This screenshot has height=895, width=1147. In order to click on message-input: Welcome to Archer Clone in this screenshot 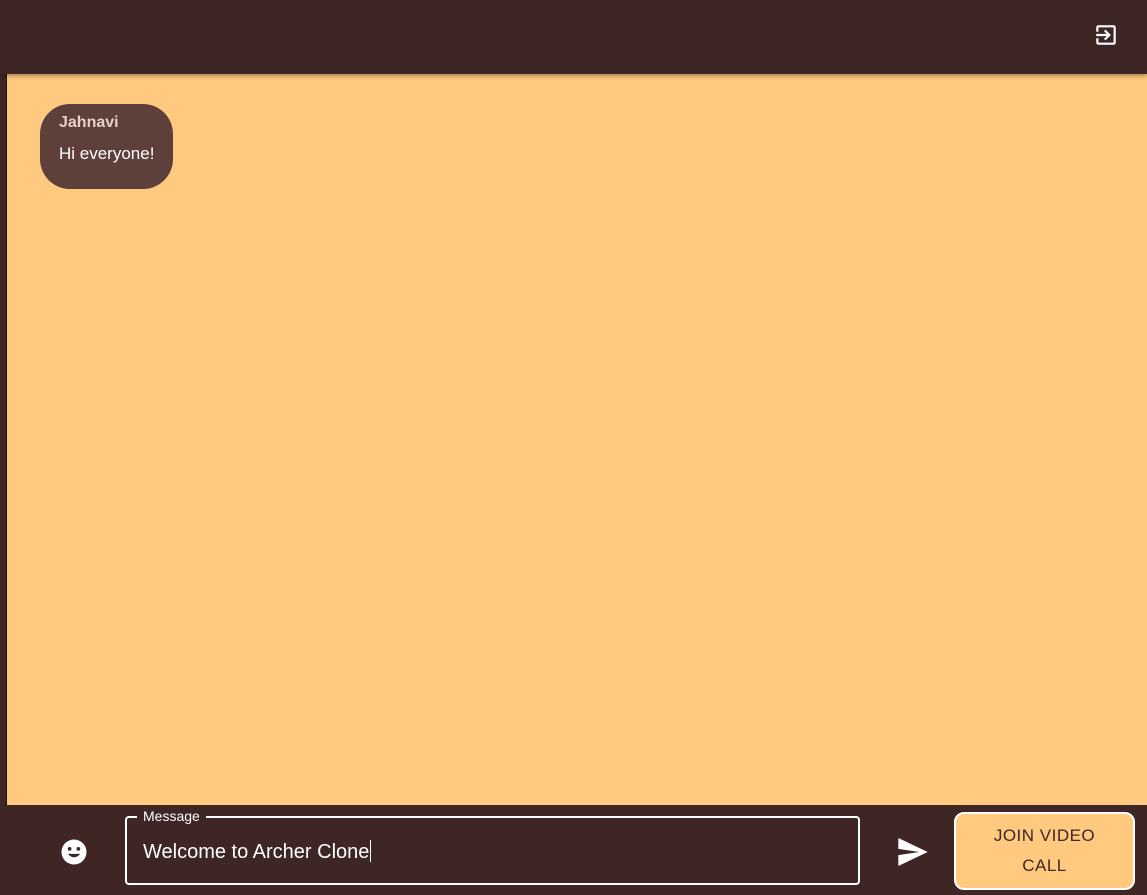, I will do `click(257, 852)`.